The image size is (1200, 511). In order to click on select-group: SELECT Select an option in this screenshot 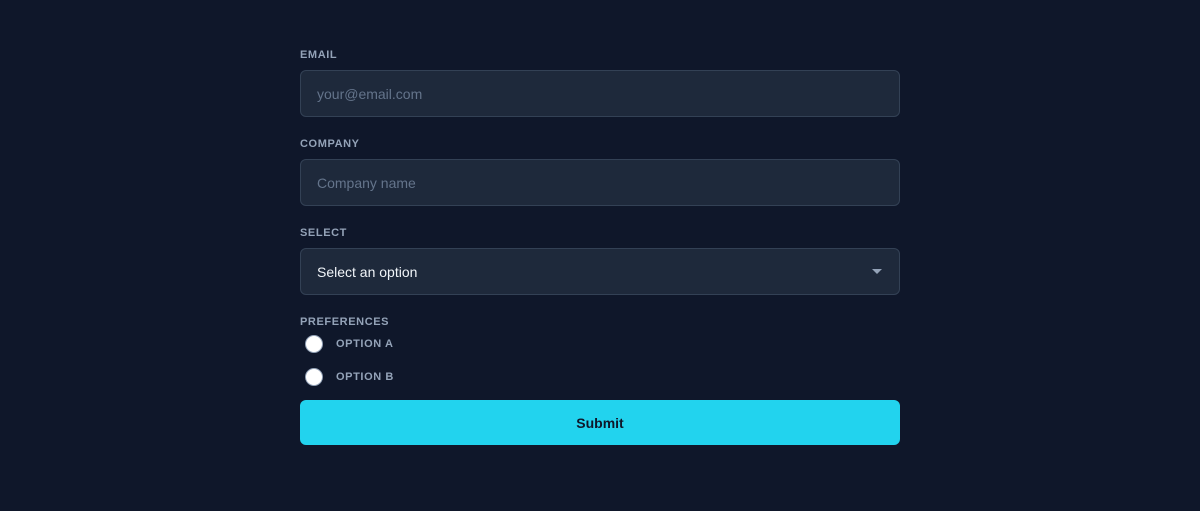, I will do `click(600, 260)`.